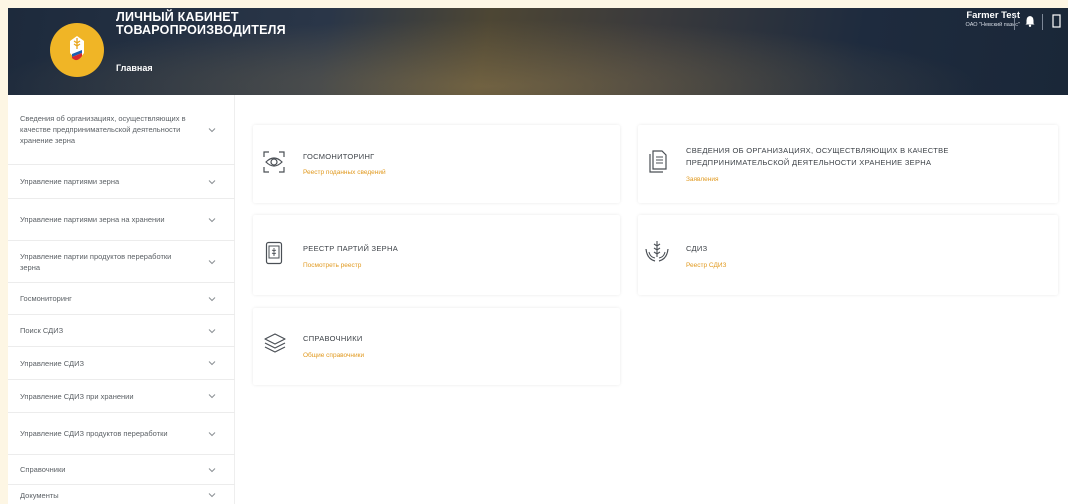 The width and height of the screenshot is (1068, 504). Describe the element at coordinates (121, 363) in the screenshot. I see `sidebar-item-sdiz-management: Управление СДИЗ` at that location.